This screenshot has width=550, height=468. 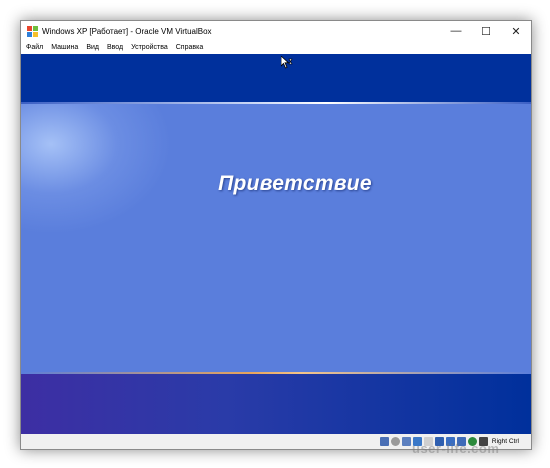 I want to click on menu-file: Файл, so click(x=34, y=47).